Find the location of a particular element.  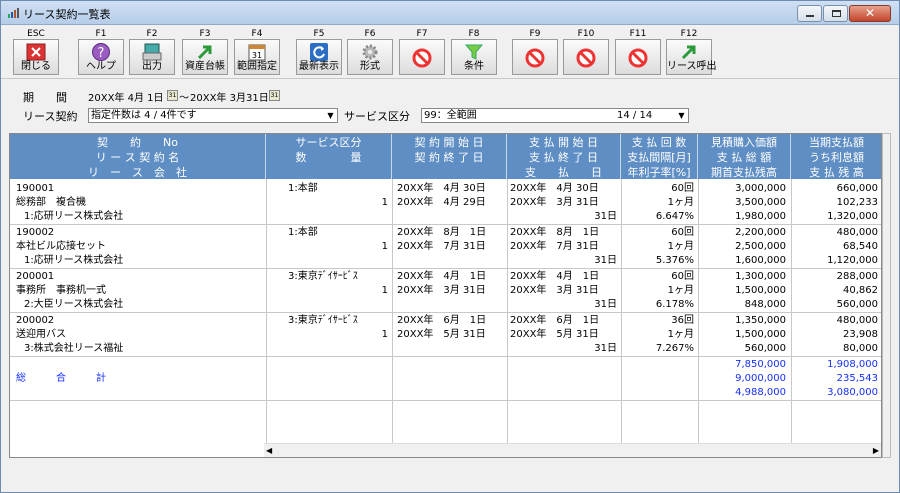

contract-name: 総務部 複合機 is located at coordinates (51, 202).